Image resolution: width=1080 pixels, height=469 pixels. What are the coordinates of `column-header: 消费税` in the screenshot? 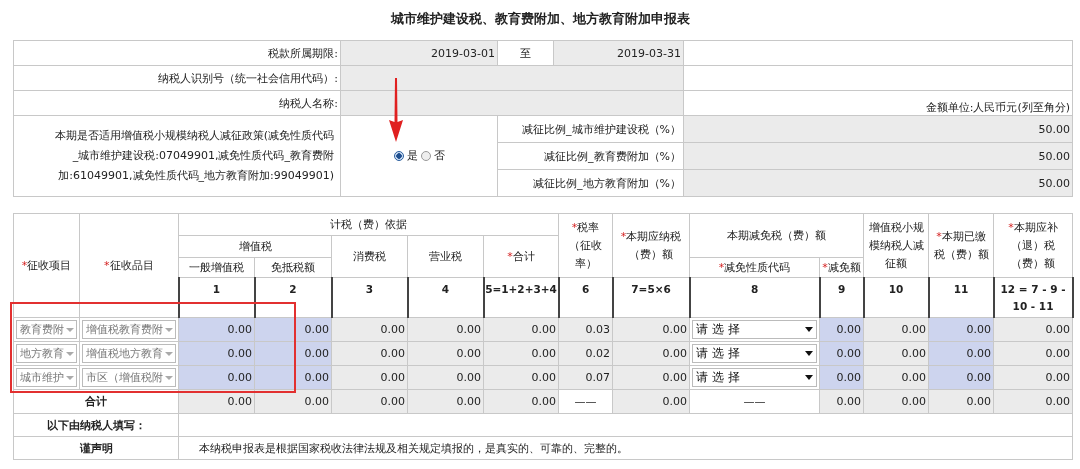 It's located at (369, 256).